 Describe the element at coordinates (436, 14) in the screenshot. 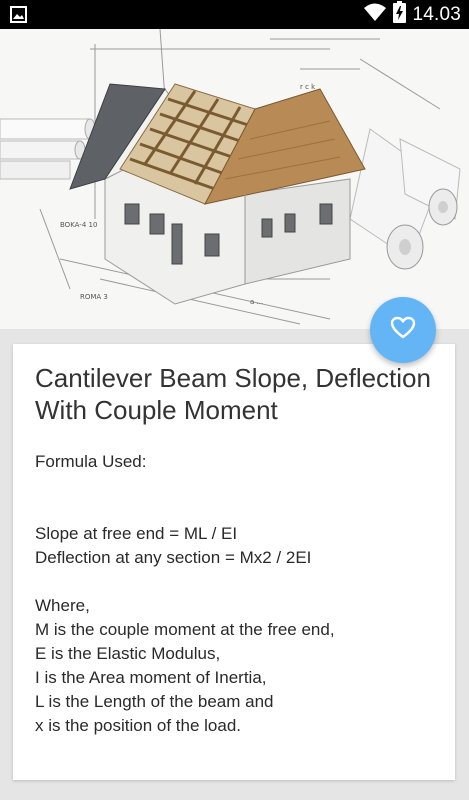

I see `clock: 14.03` at that location.